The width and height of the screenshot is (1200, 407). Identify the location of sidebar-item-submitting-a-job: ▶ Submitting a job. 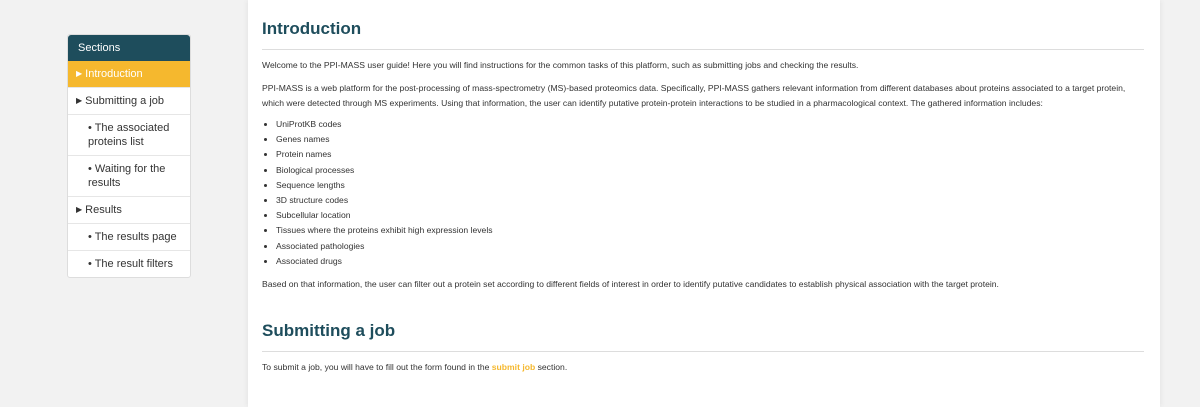
(129, 100).